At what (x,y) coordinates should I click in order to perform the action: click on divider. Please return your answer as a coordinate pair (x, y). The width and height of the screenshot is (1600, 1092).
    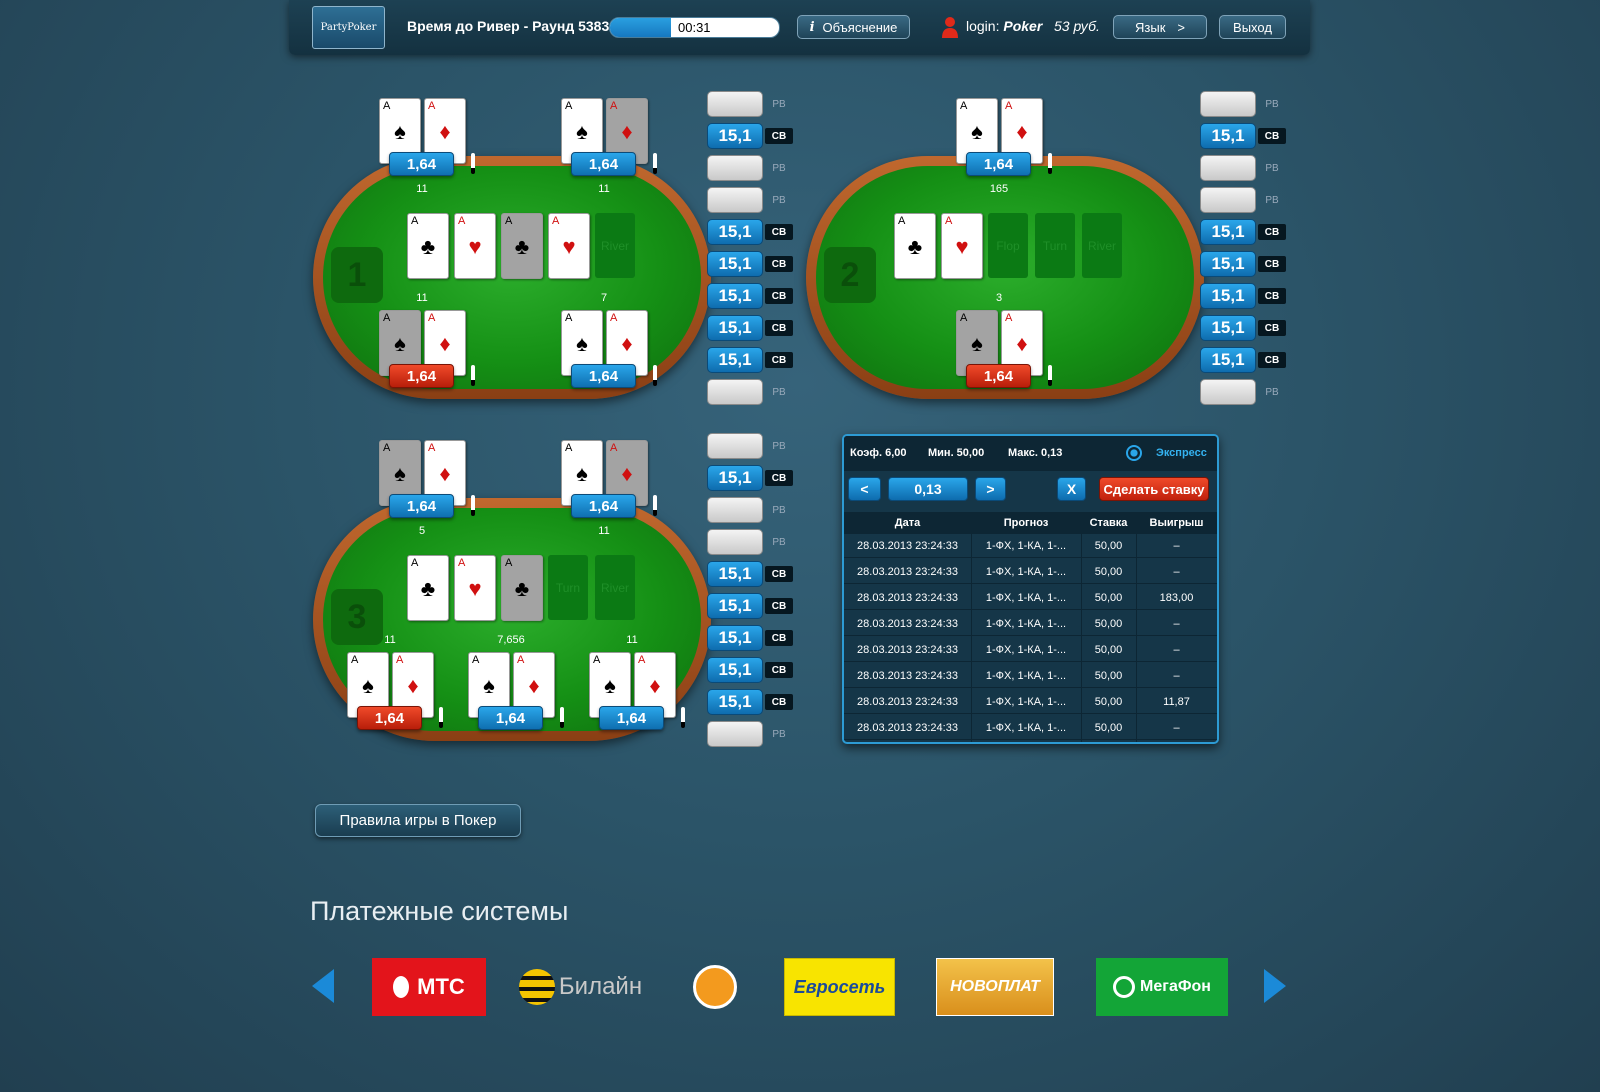
    Looking at the image, I should click on (1136, 627).